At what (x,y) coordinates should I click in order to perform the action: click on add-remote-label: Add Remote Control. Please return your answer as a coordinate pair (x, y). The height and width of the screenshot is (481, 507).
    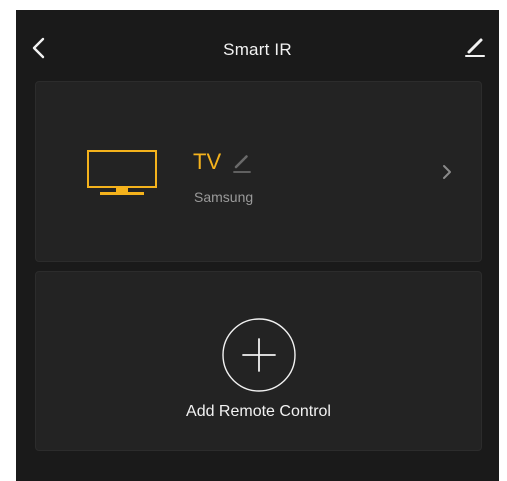
    Looking at the image, I should click on (258, 411).